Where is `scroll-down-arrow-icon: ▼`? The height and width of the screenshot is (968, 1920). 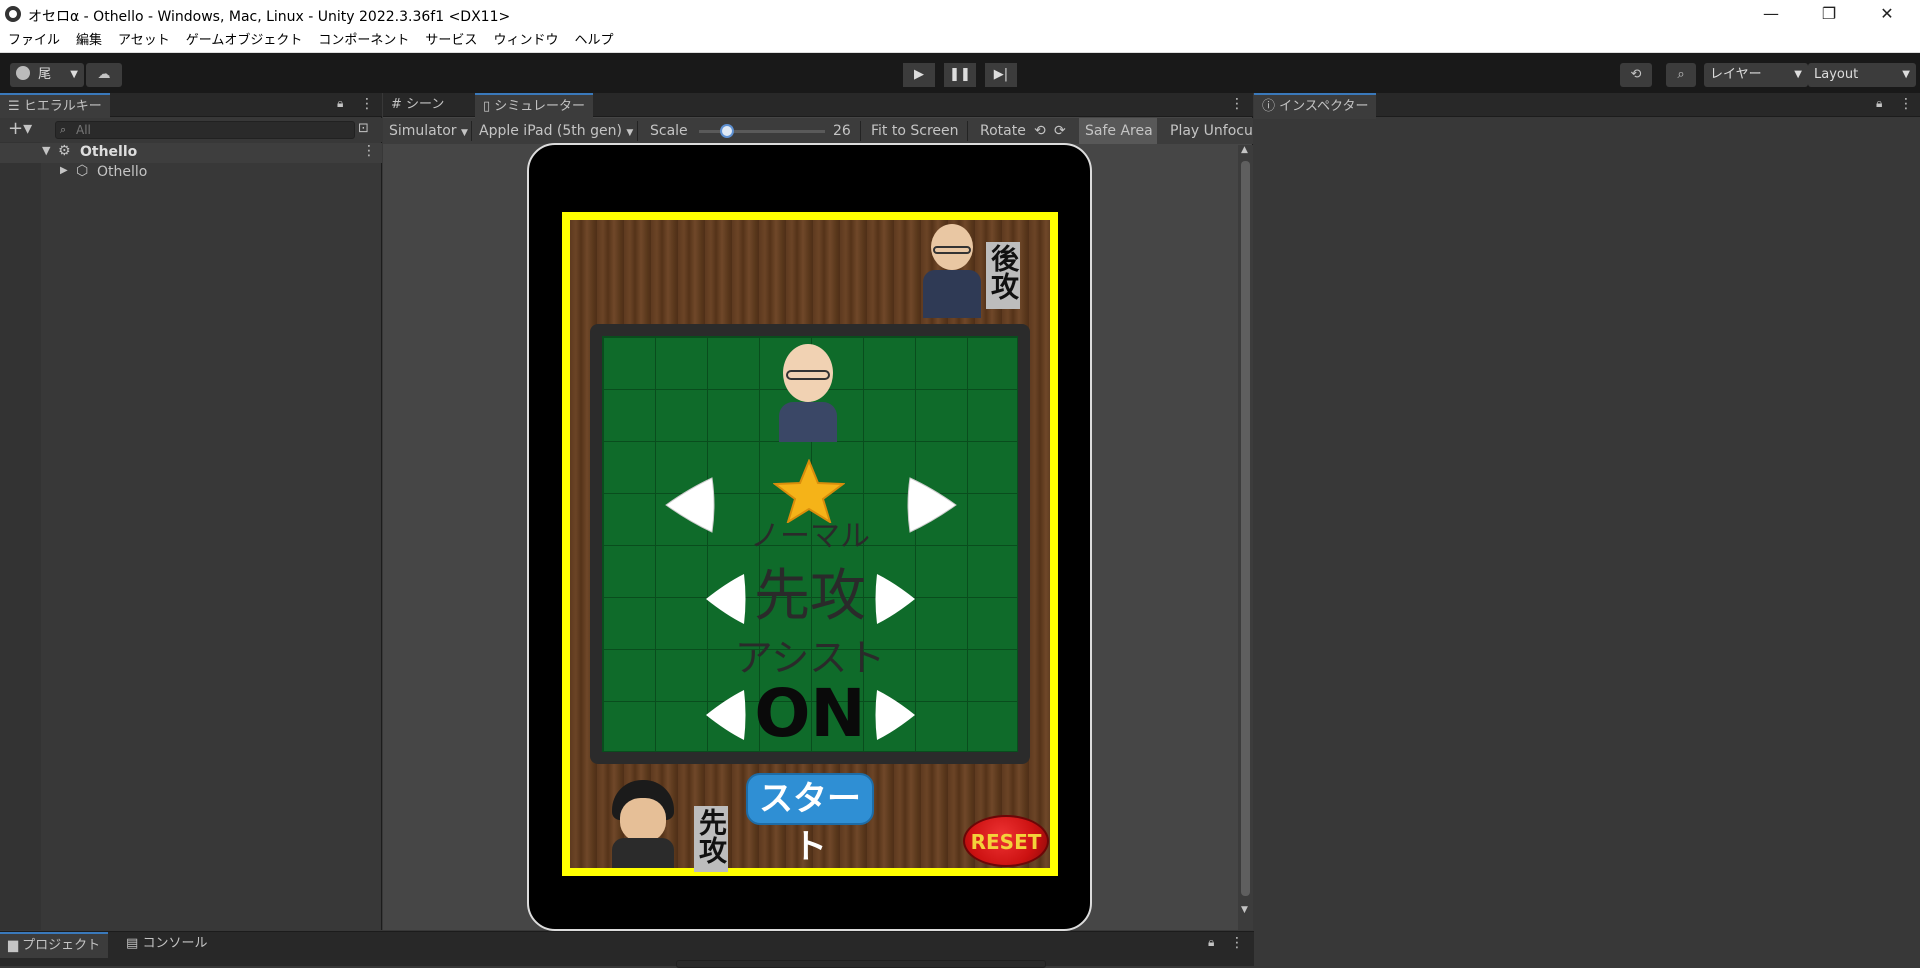
scroll-down-arrow-icon: ▼ is located at coordinates (1244, 910).